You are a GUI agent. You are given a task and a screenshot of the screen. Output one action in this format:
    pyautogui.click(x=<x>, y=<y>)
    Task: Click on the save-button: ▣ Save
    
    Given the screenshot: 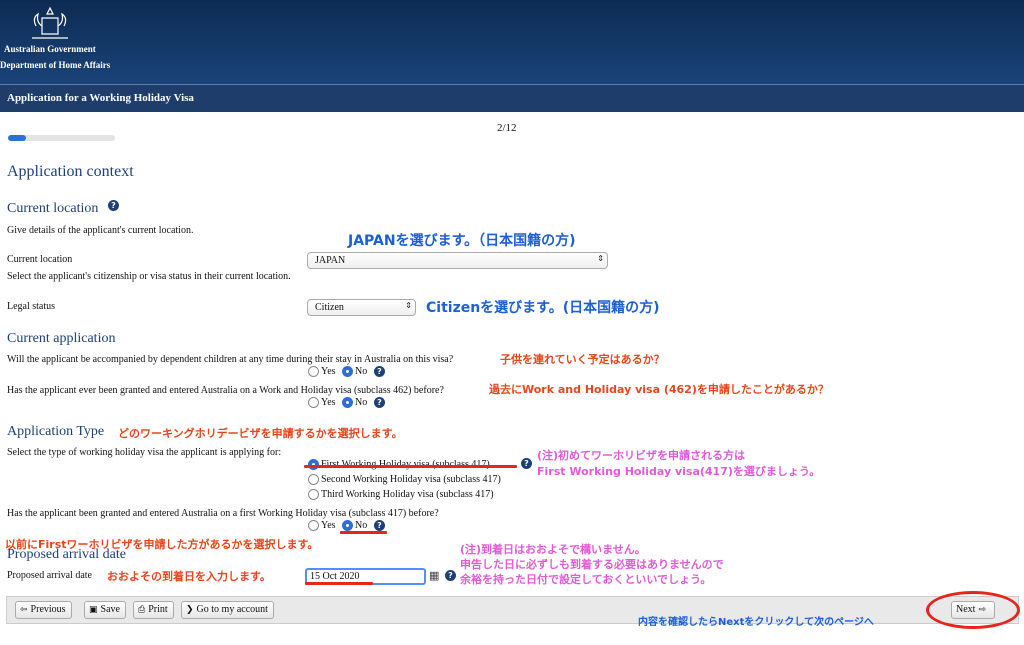 What is the action you would take?
    pyautogui.click(x=105, y=610)
    